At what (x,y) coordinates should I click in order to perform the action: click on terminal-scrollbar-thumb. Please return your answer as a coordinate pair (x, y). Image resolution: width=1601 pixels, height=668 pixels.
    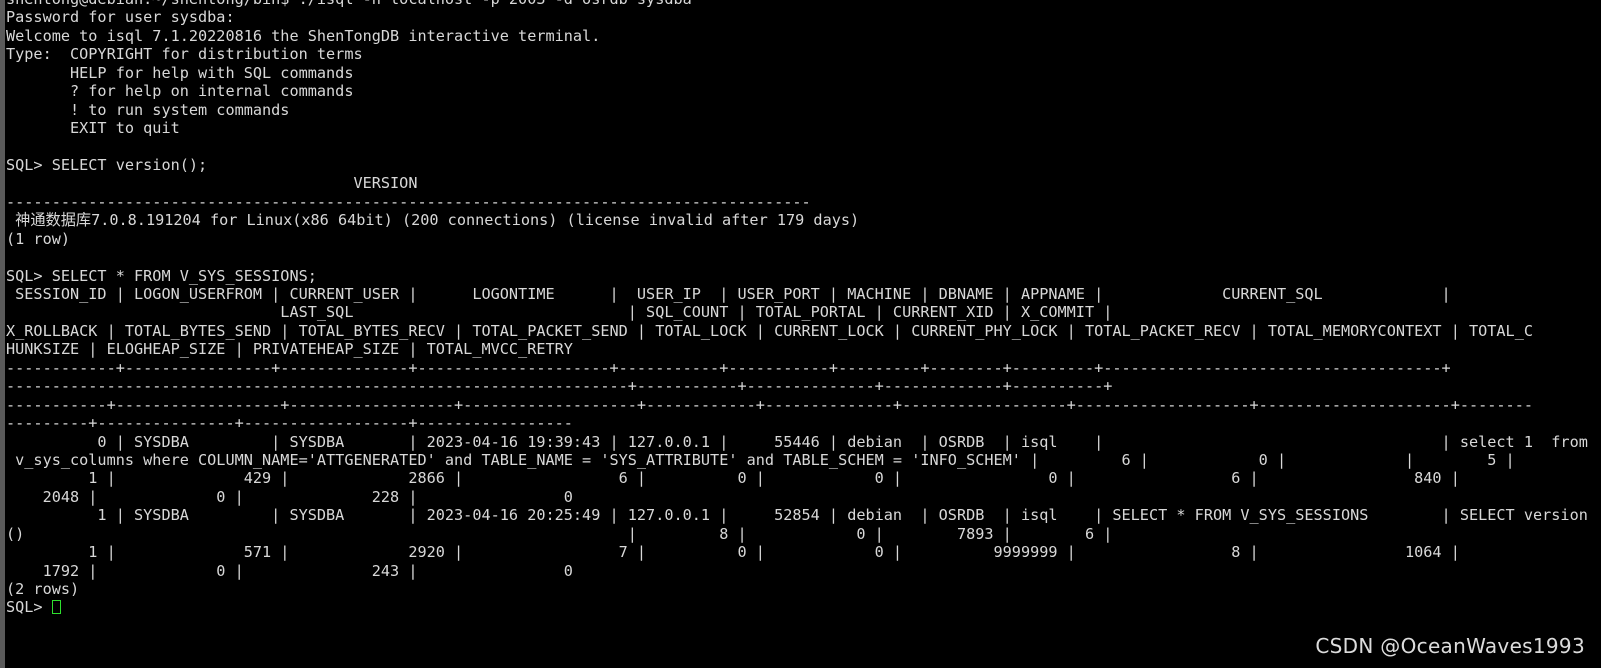
    Looking at the image, I should click on (2, 334).